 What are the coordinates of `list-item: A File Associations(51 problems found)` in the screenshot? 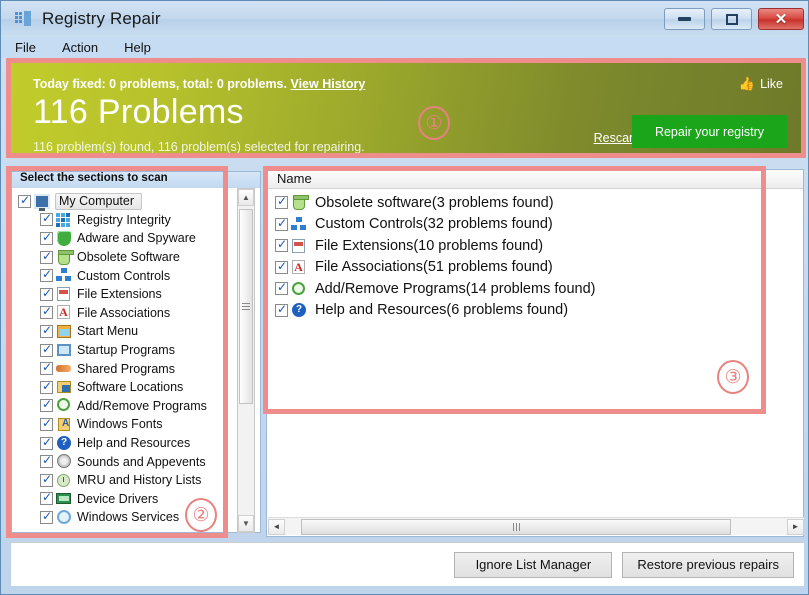 It's located at (539, 268).